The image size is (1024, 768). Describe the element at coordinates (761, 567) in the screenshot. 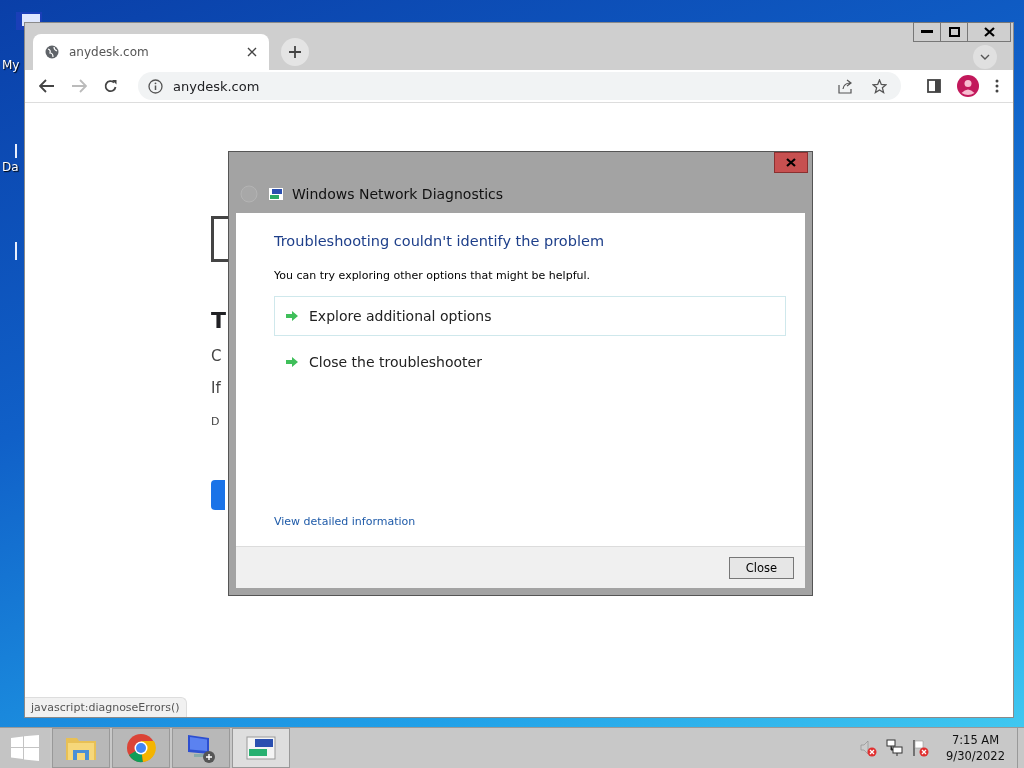

I see `close-dialog-button: Close` at that location.